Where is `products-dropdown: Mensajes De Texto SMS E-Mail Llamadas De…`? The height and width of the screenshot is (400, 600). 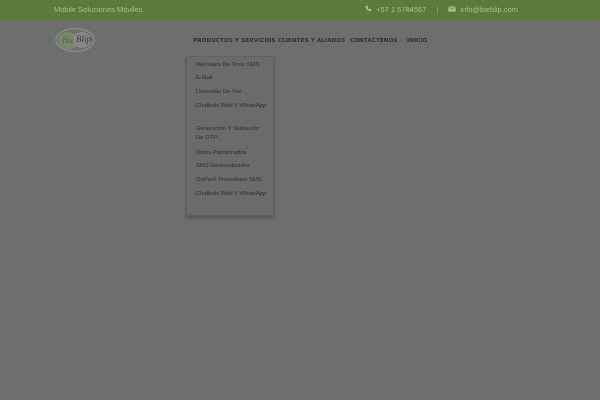 products-dropdown: Mensajes De Texto SMS E-Mail Llamadas De… is located at coordinates (230, 136).